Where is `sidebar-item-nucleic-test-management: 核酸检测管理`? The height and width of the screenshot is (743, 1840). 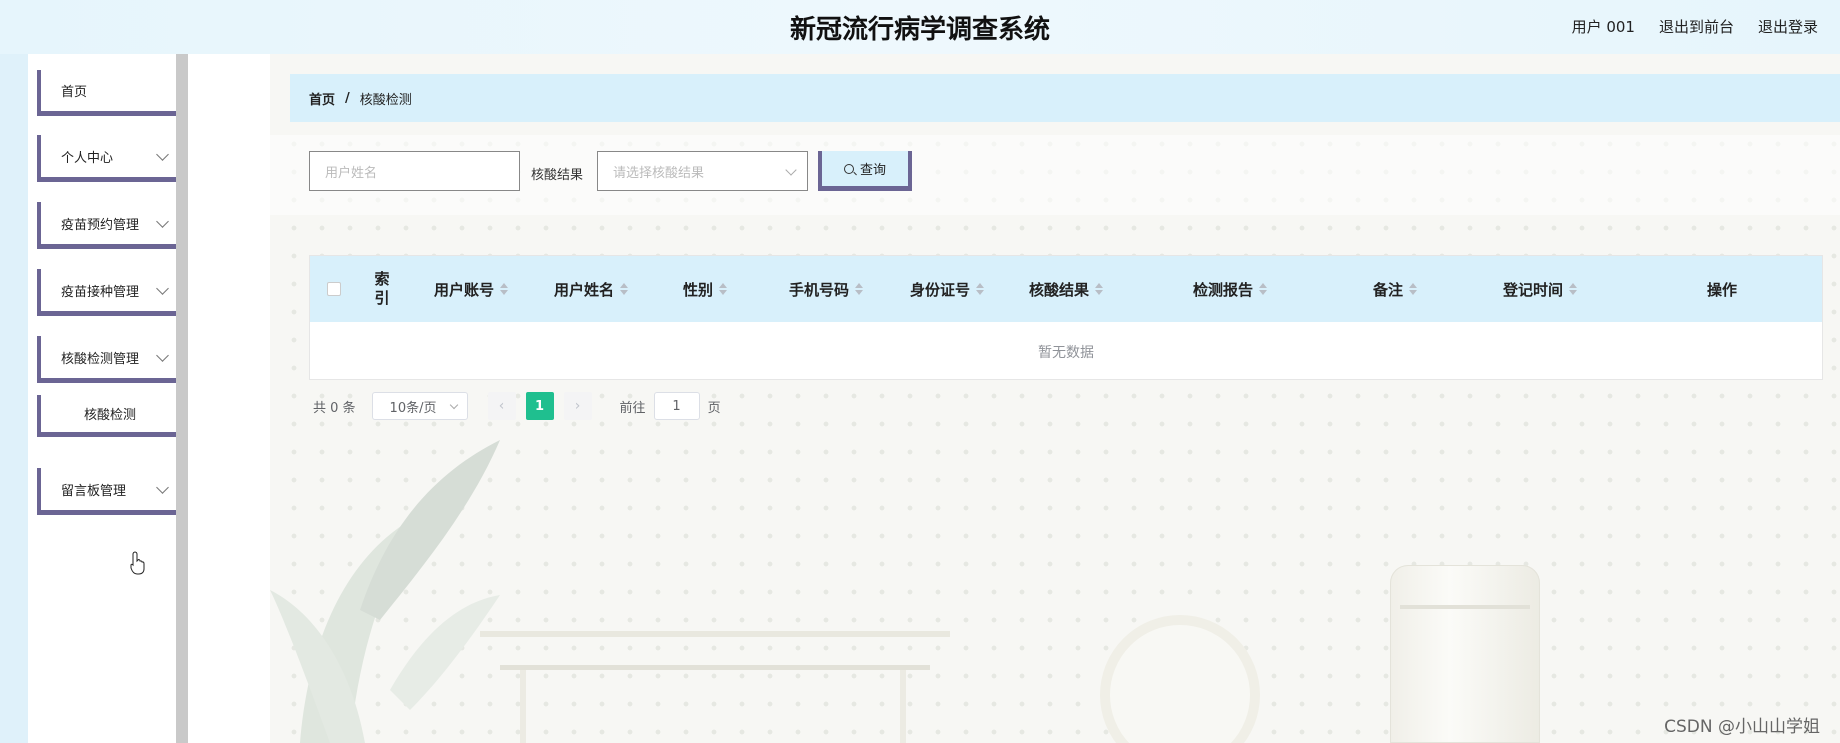 sidebar-item-nucleic-test-management: 核酸检测管理 is located at coordinates (110, 359).